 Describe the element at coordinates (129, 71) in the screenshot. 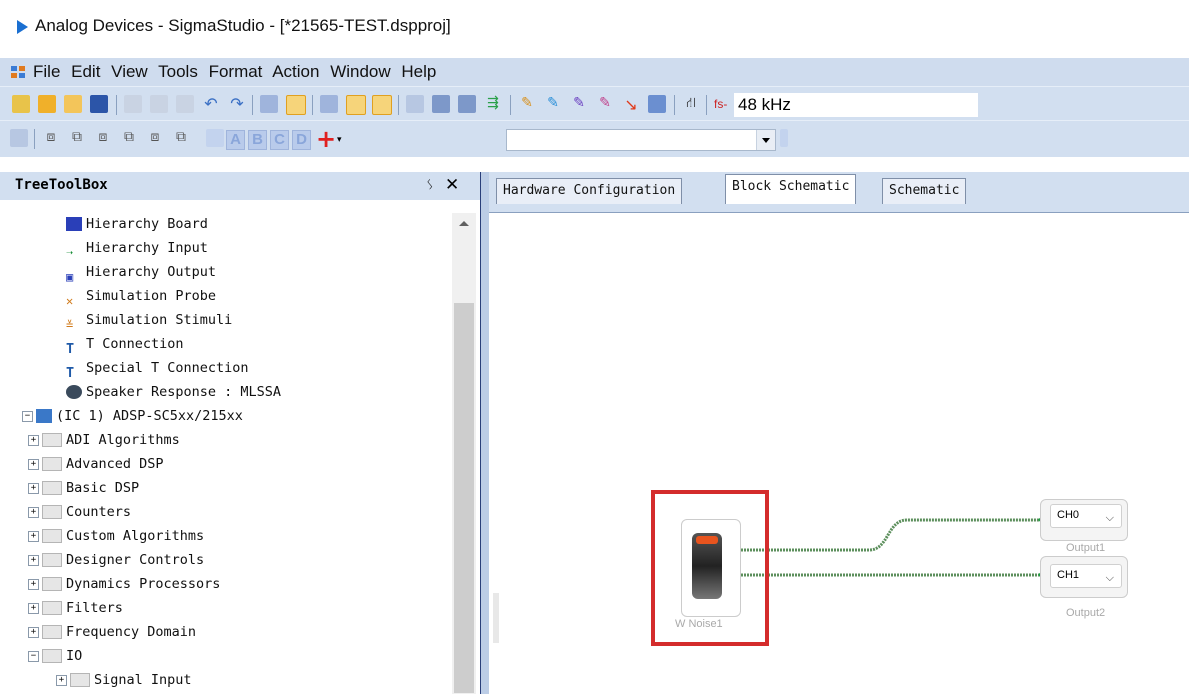

I see `menu-view: View` at that location.